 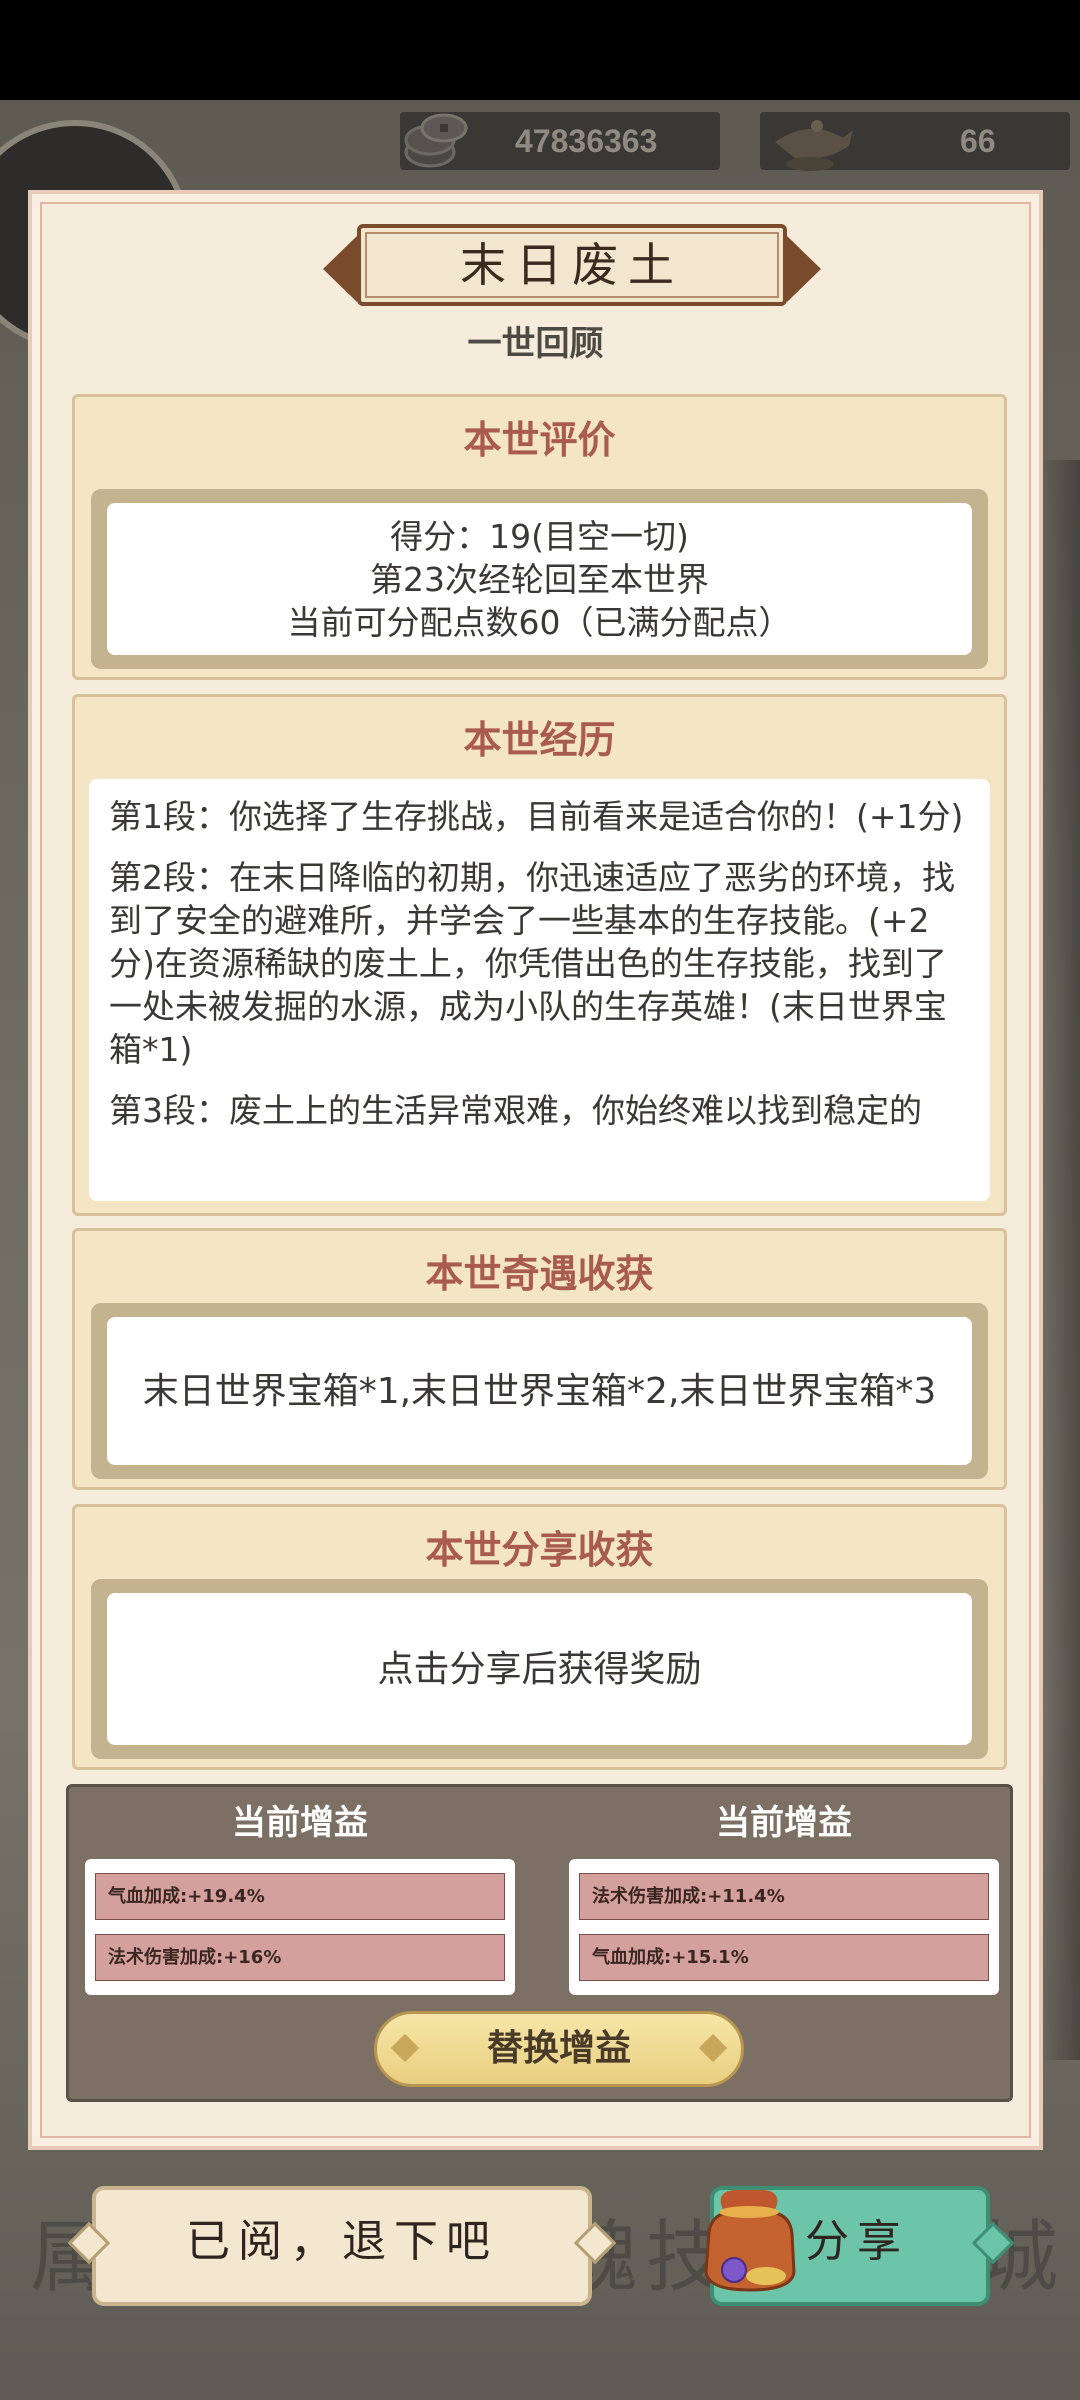 What do you see at coordinates (539, 740) in the screenshot?
I see `history-title: 本世经历` at bounding box center [539, 740].